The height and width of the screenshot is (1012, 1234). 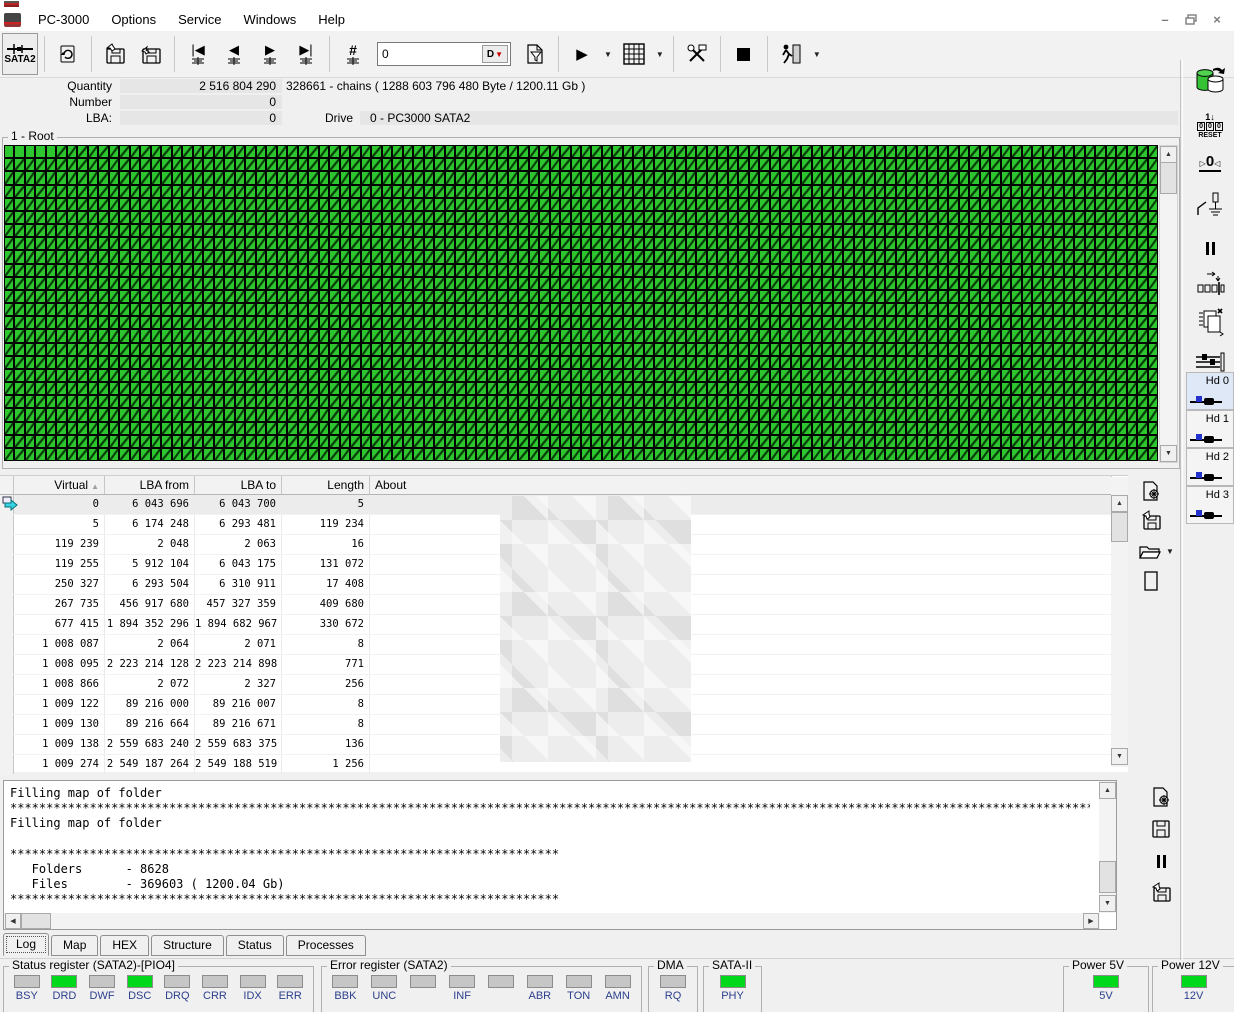 I want to click on drive-field: 0 - PC3000 SATA2, so click(x=769, y=118).